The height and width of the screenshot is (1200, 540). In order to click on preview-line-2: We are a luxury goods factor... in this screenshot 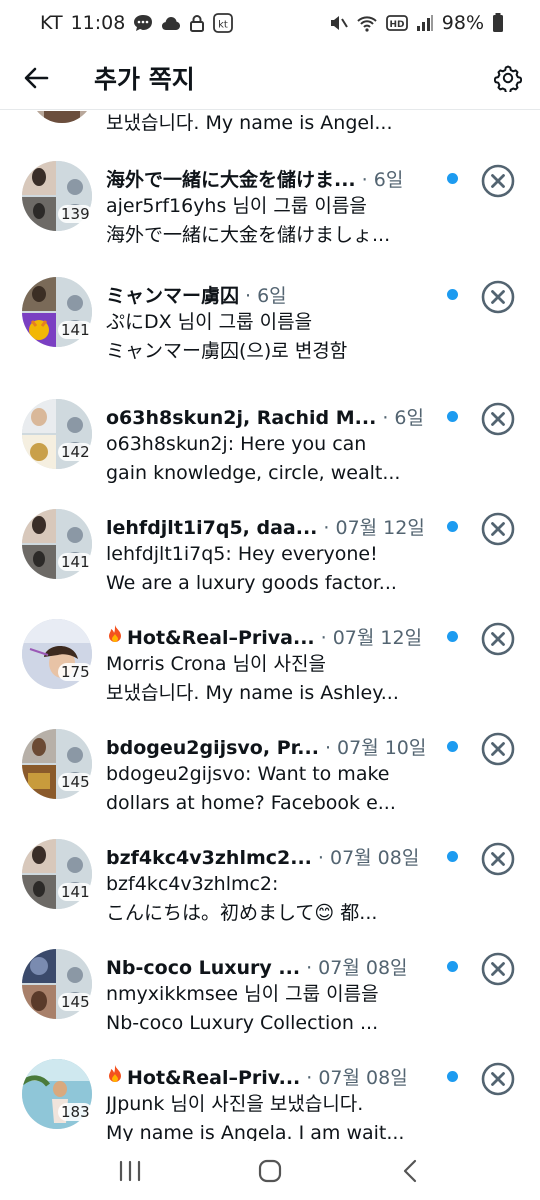, I will do `click(251, 583)`.